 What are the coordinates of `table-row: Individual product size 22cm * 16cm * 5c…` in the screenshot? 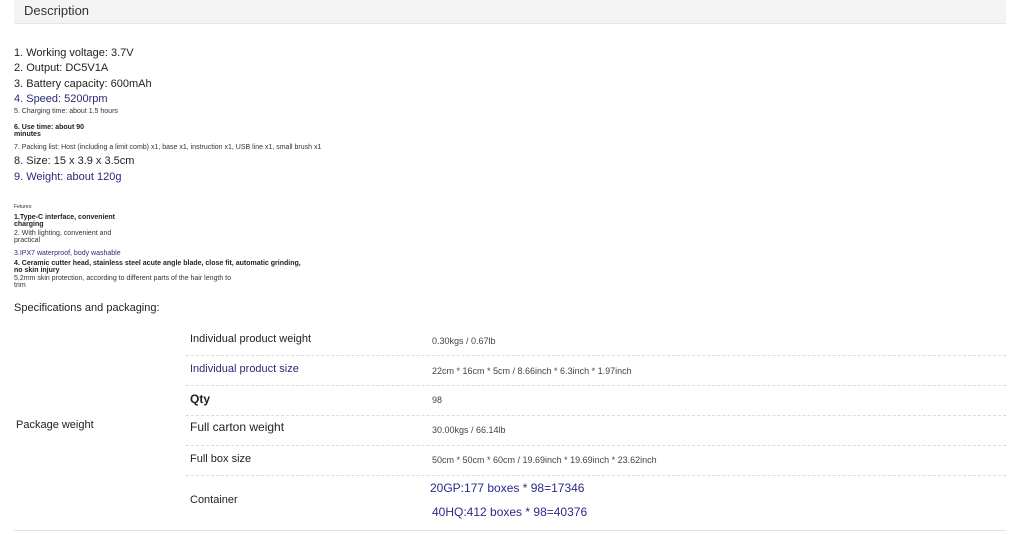 It's located at (596, 370).